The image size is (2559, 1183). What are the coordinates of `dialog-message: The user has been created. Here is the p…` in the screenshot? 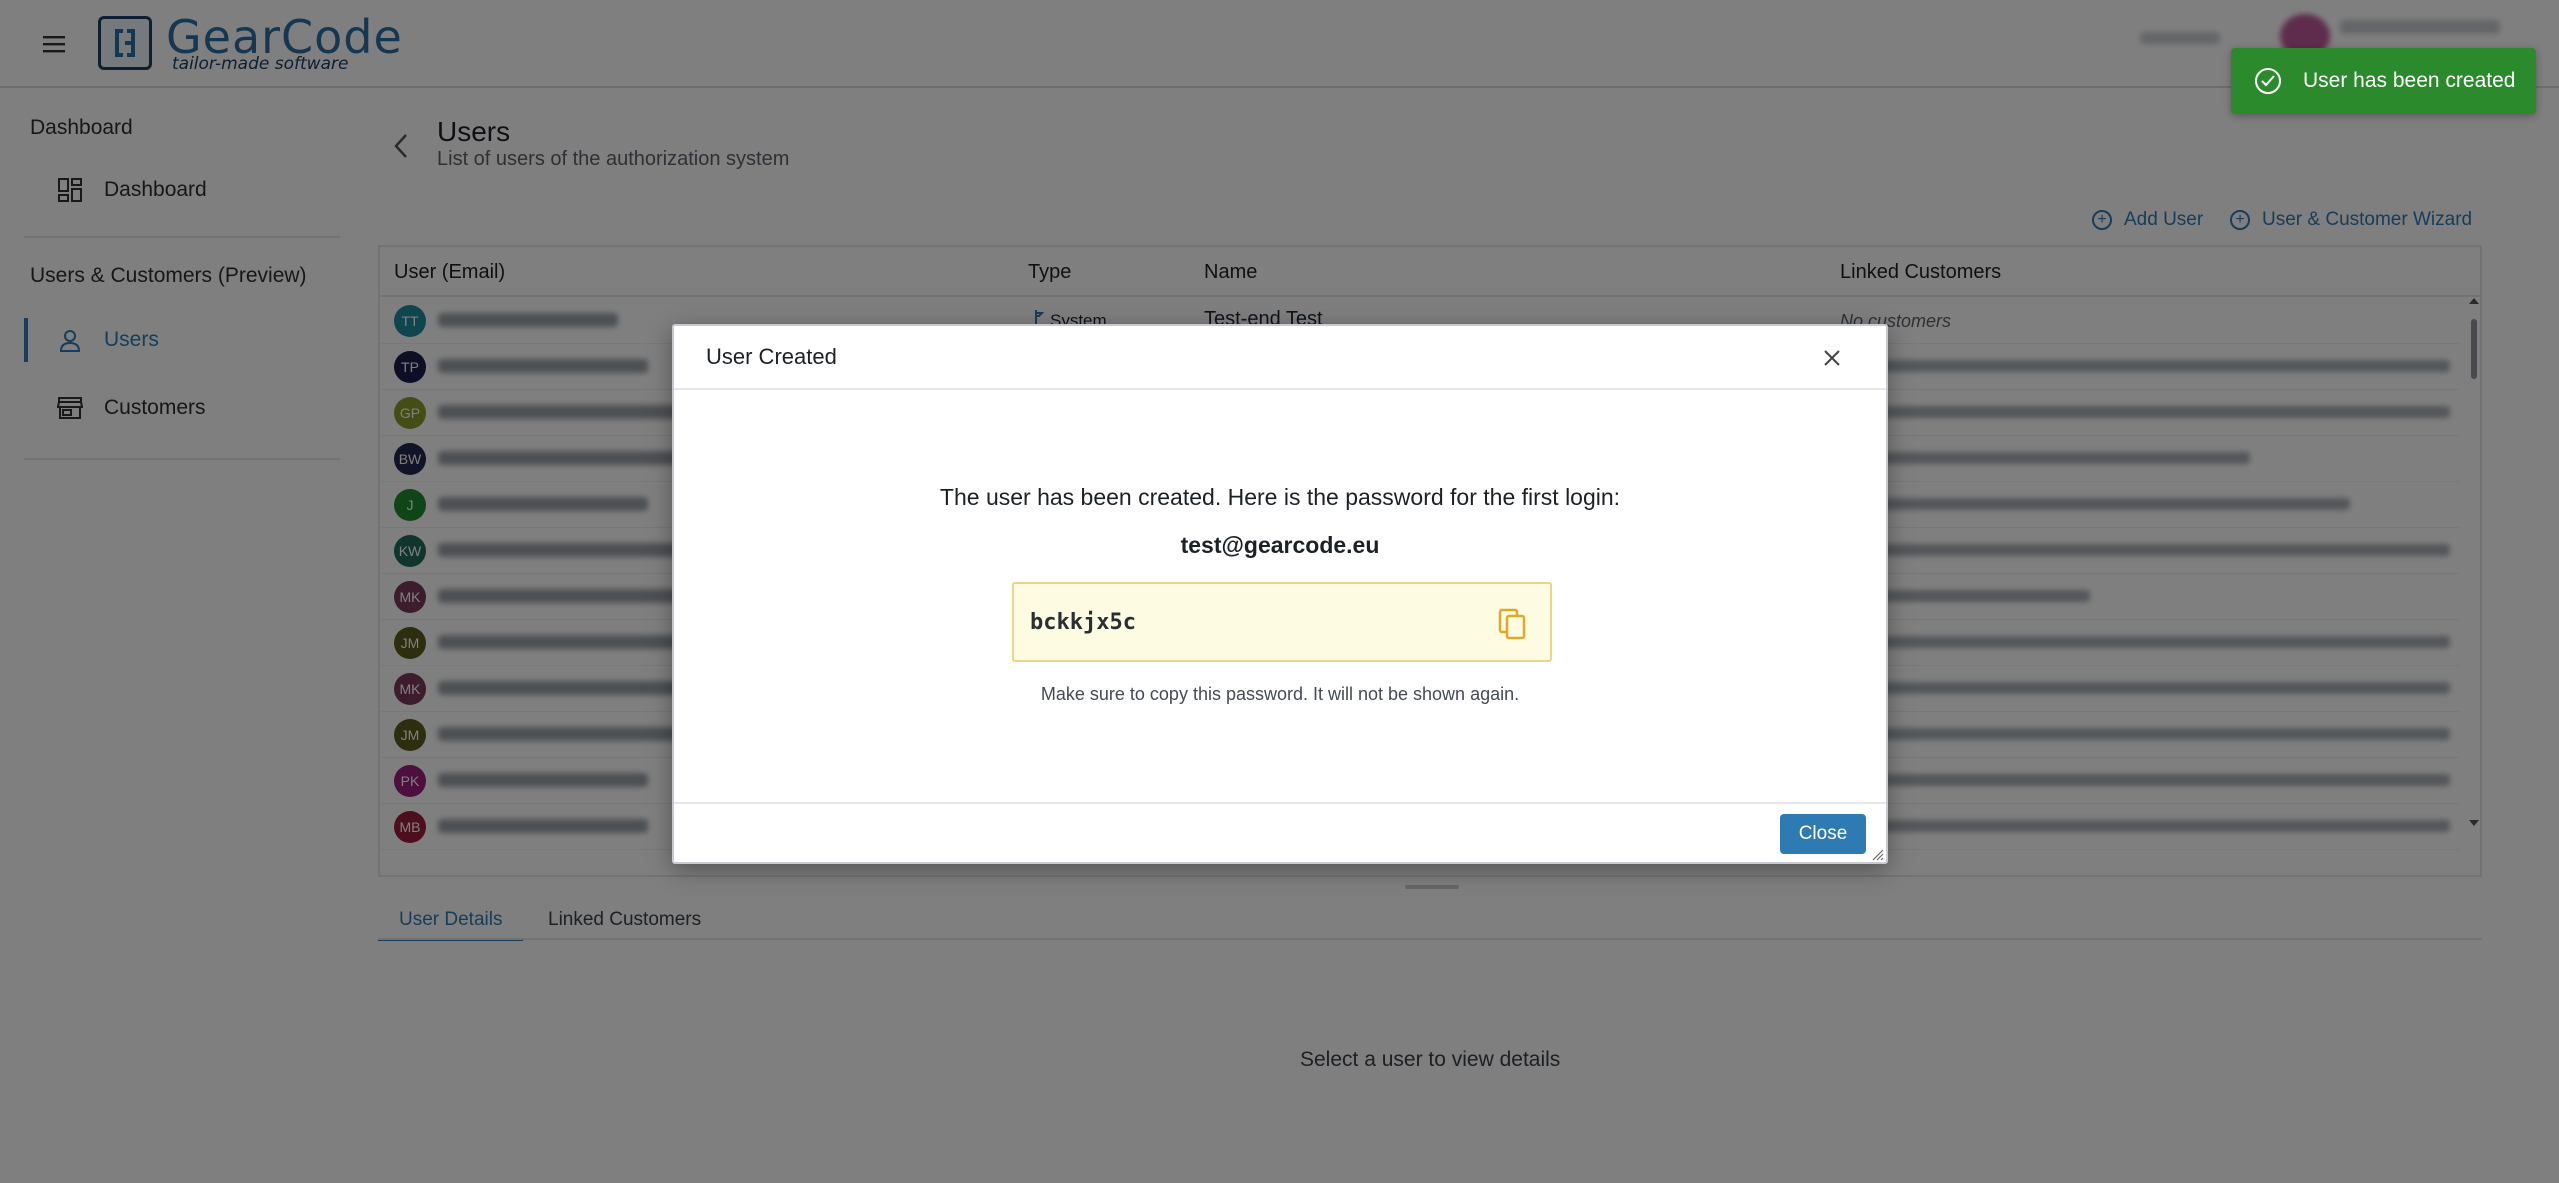 It's located at (1280, 497).